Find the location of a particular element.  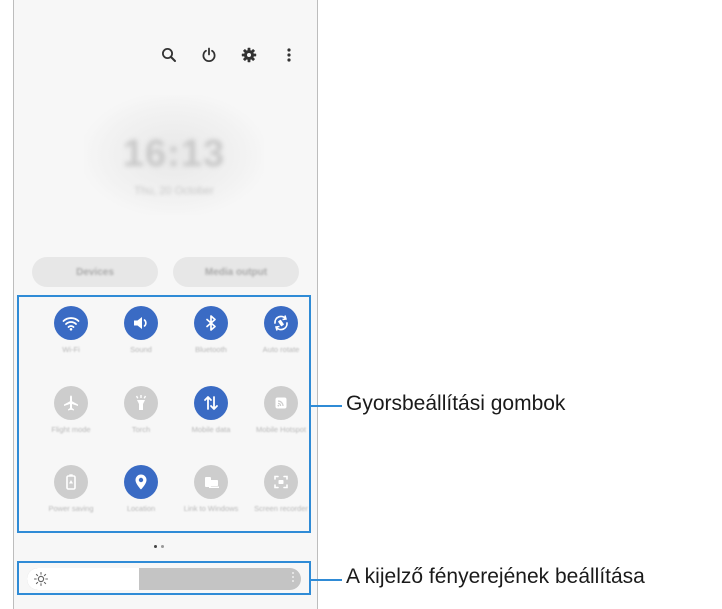

power-saving-icon is located at coordinates (71, 482).